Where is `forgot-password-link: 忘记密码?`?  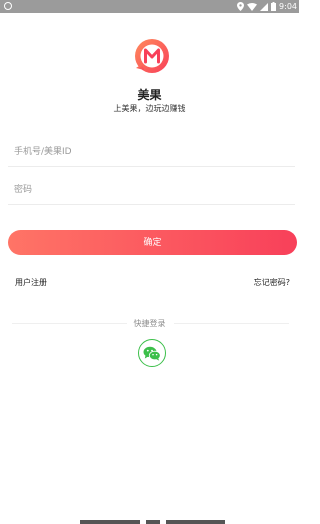 forgot-password-link: 忘记密码? is located at coordinates (272, 282).